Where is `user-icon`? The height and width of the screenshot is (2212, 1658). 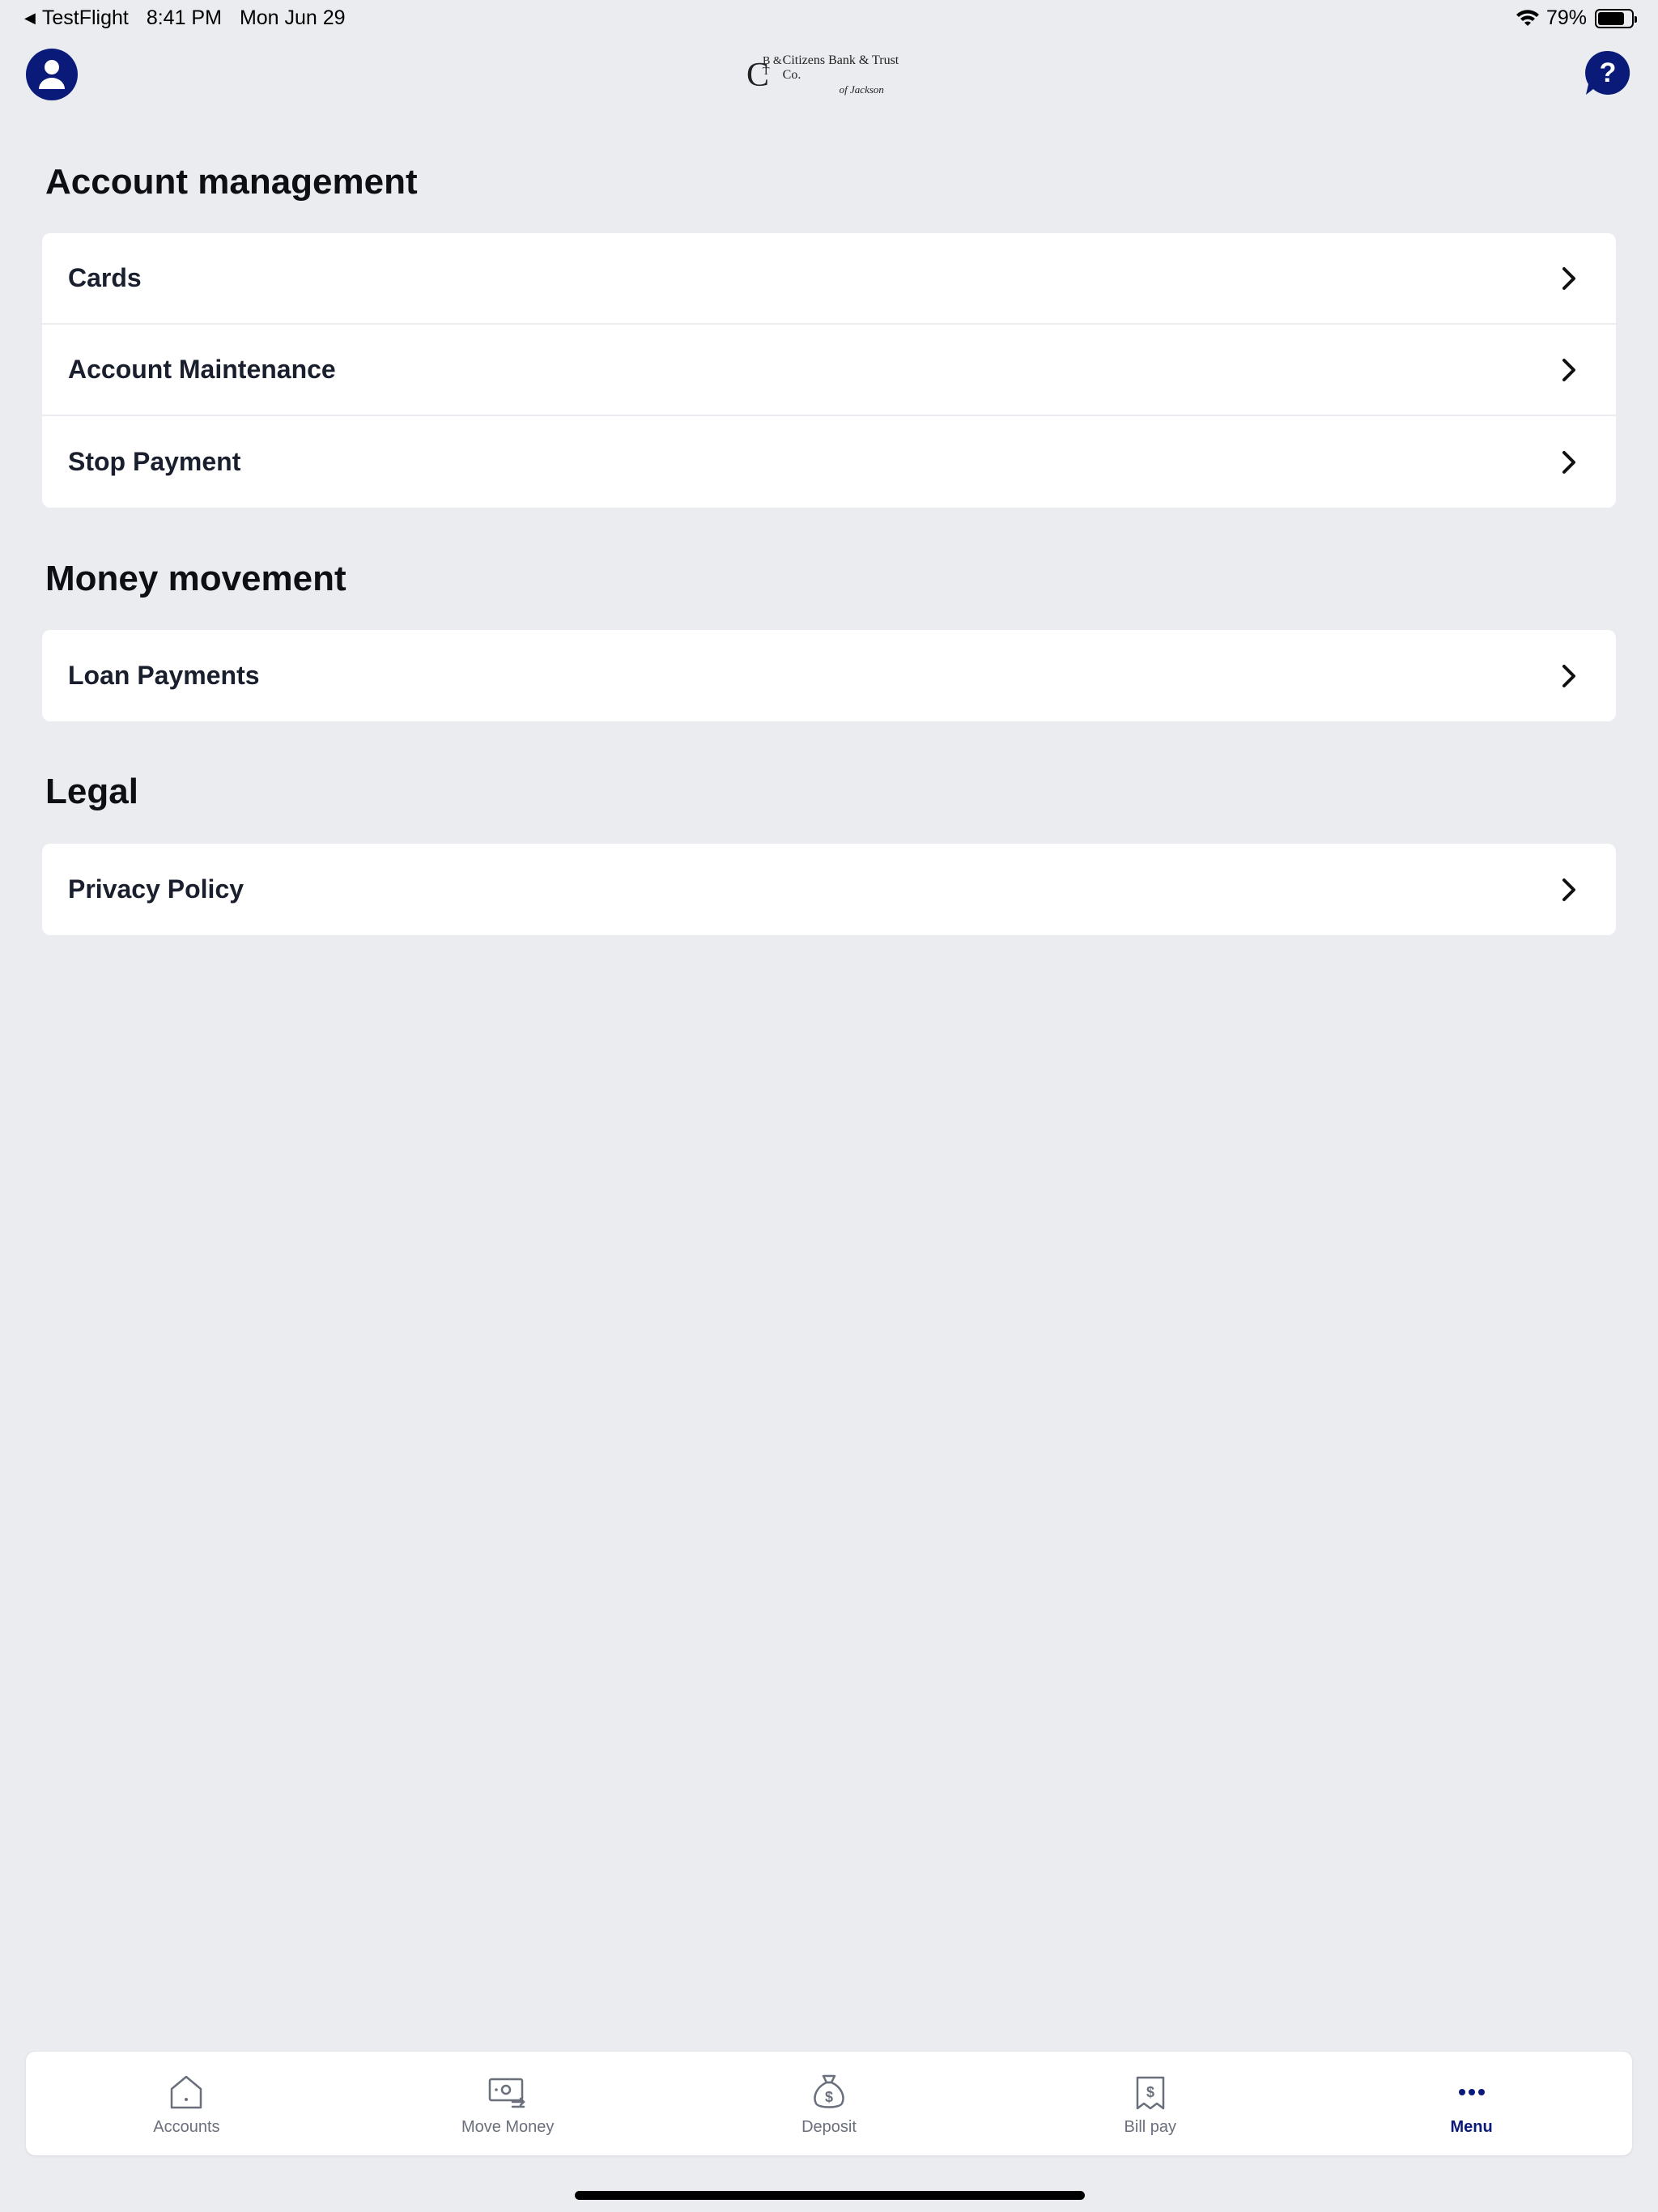
user-icon is located at coordinates (52, 75).